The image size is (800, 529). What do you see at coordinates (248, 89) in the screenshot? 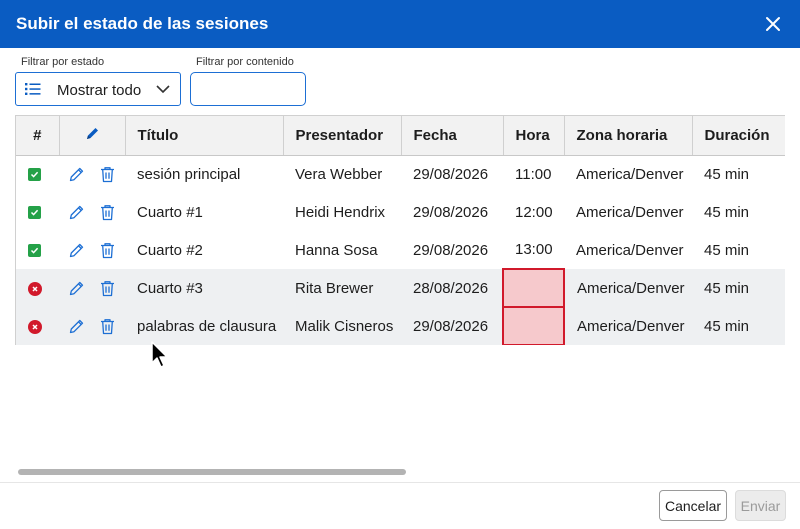
I see `content-filter-input` at bounding box center [248, 89].